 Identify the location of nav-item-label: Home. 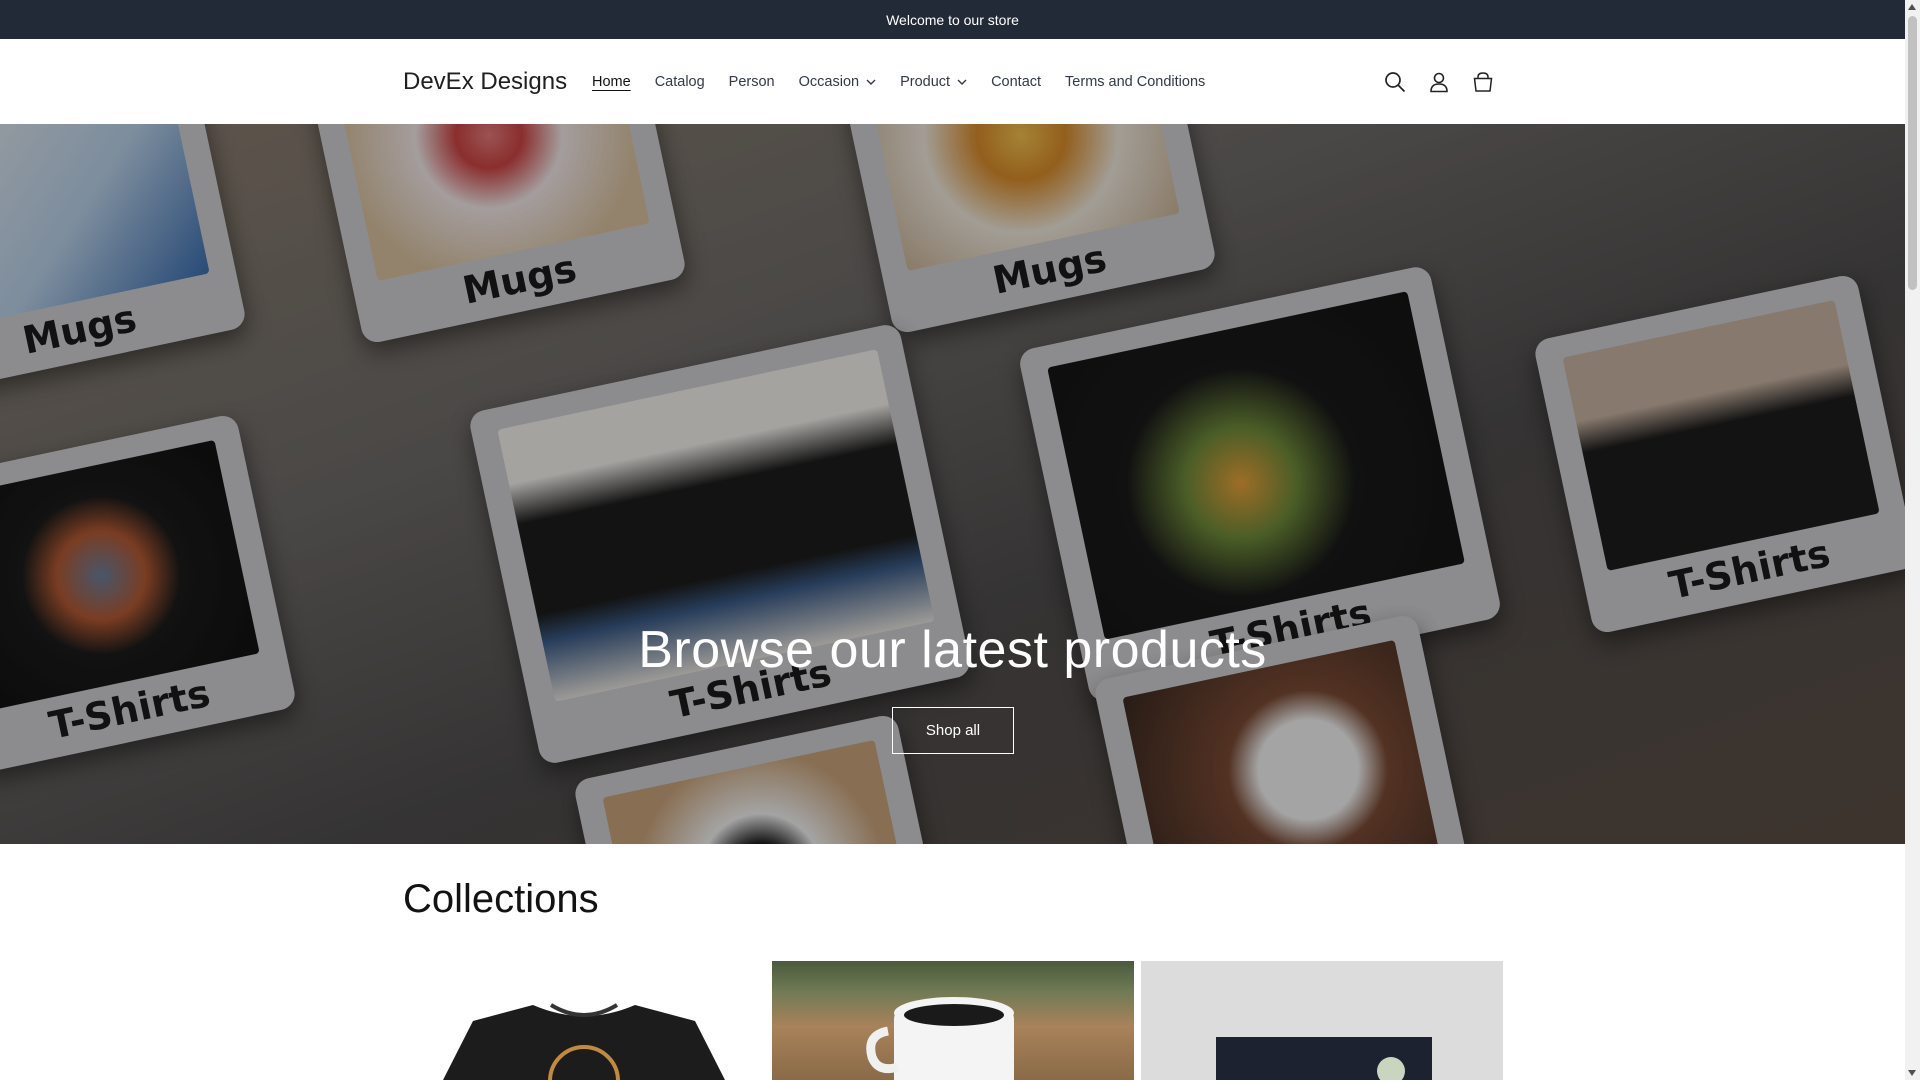
(611, 81).